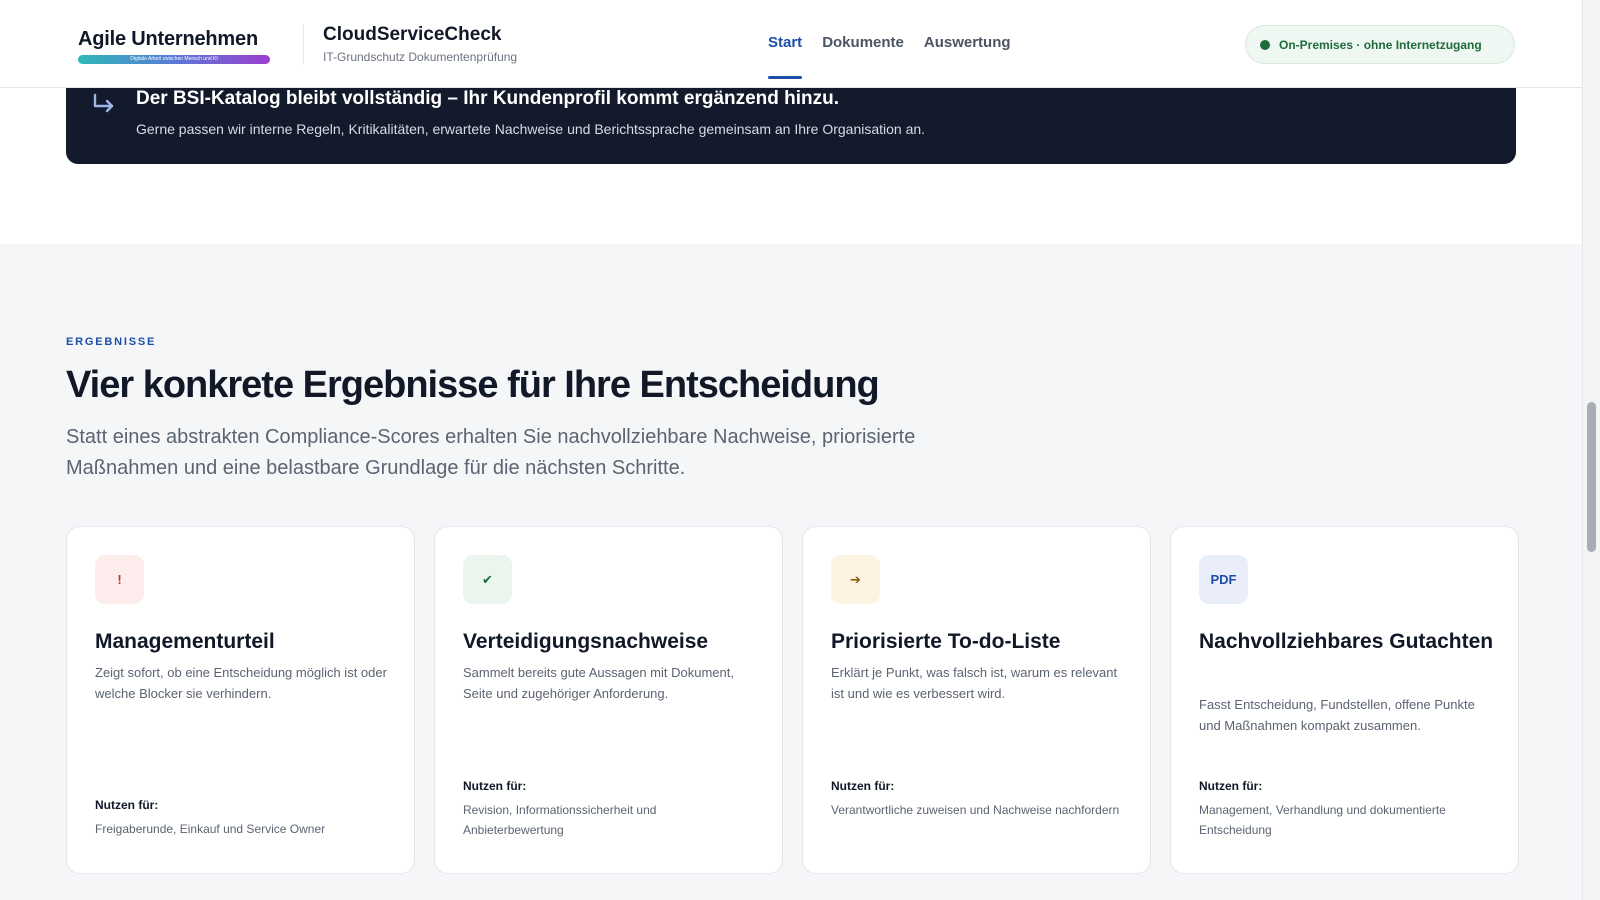 The width and height of the screenshot is (1600, 900). I want to click on nav-dokumente: Dokumente, so click(863, 56).